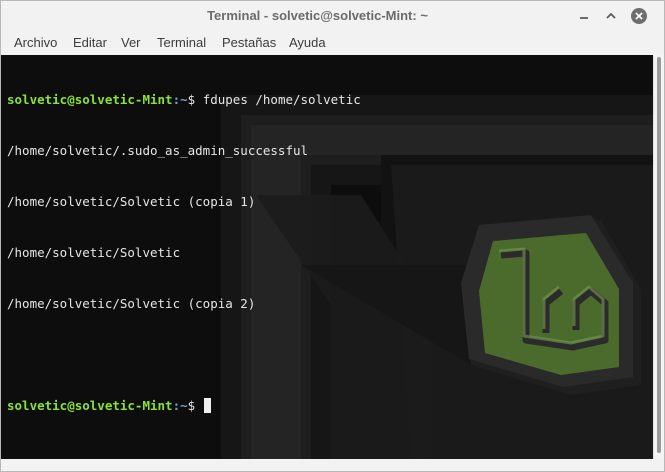 This screenshot has width=665, height=472. I want to click on minimize-icon, so click(584, 16).